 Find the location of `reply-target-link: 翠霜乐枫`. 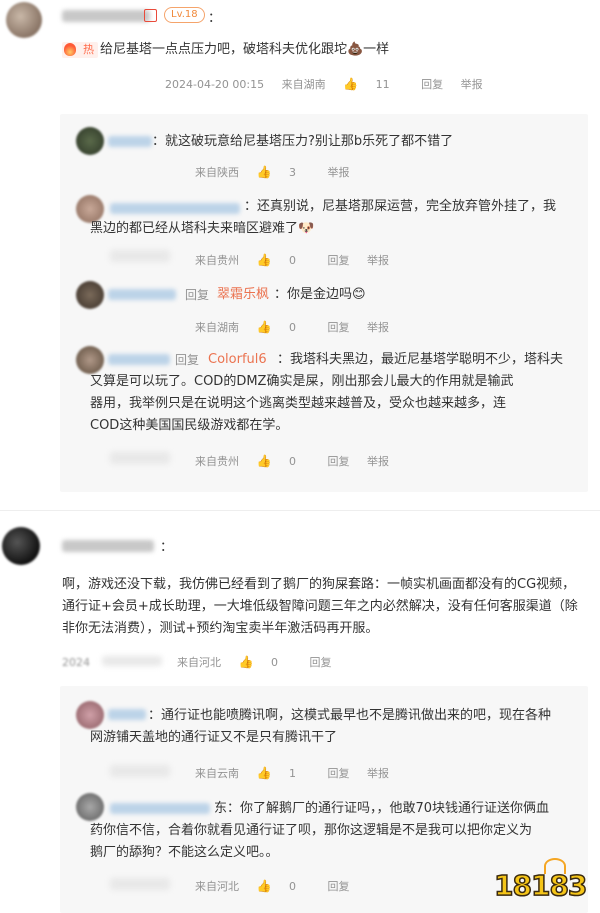

reply-target-link: 翠霜乐枫 is located at coordinates (243, 295).